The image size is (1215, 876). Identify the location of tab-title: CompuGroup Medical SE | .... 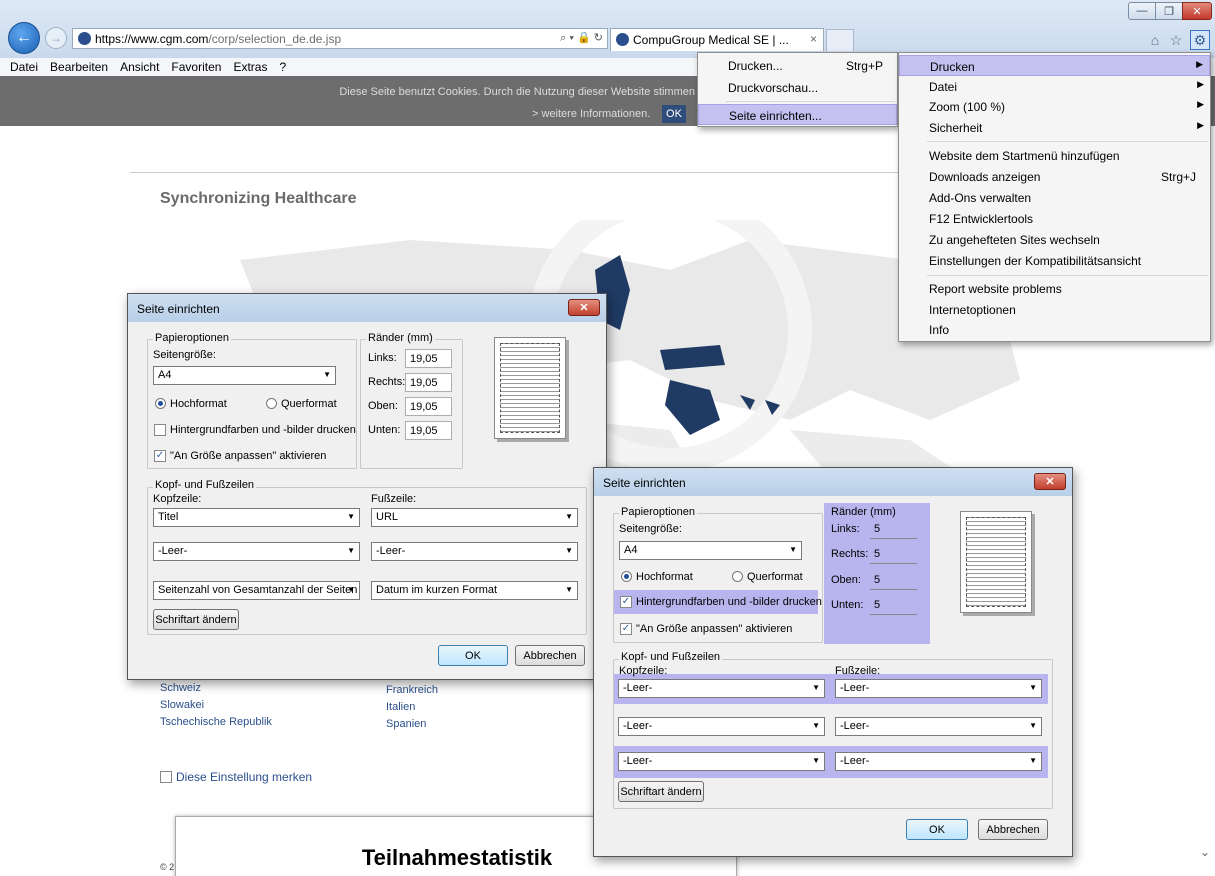
(711, 40).